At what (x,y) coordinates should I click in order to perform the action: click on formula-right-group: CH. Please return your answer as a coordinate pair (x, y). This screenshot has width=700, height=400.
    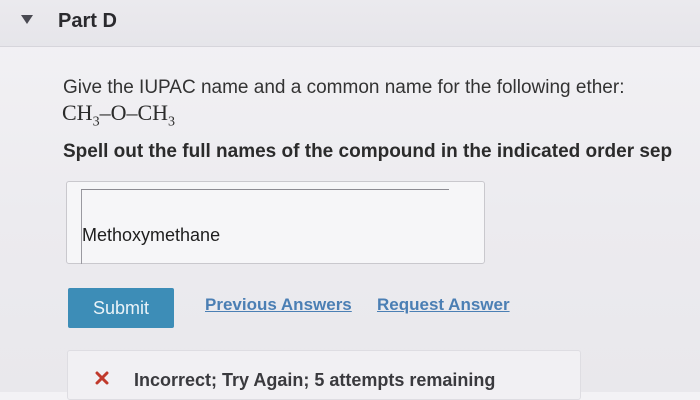
    Looking at the image, I should click on (153, 112).